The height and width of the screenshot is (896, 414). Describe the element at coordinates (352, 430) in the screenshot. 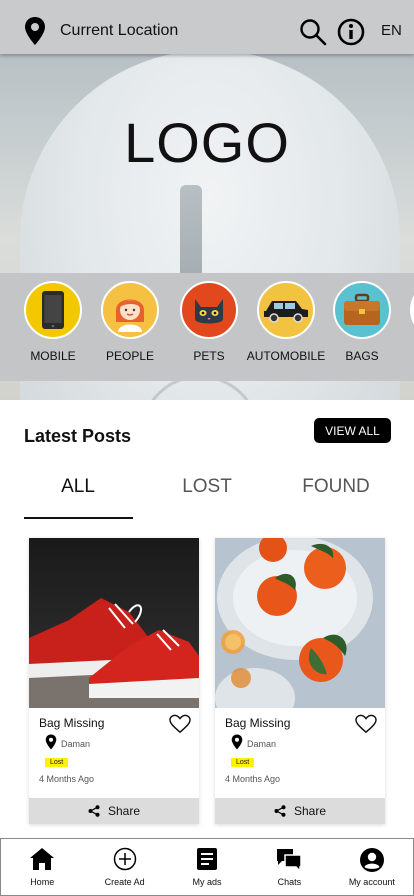

I see `view-all-button: VIEW ALL` at that location.